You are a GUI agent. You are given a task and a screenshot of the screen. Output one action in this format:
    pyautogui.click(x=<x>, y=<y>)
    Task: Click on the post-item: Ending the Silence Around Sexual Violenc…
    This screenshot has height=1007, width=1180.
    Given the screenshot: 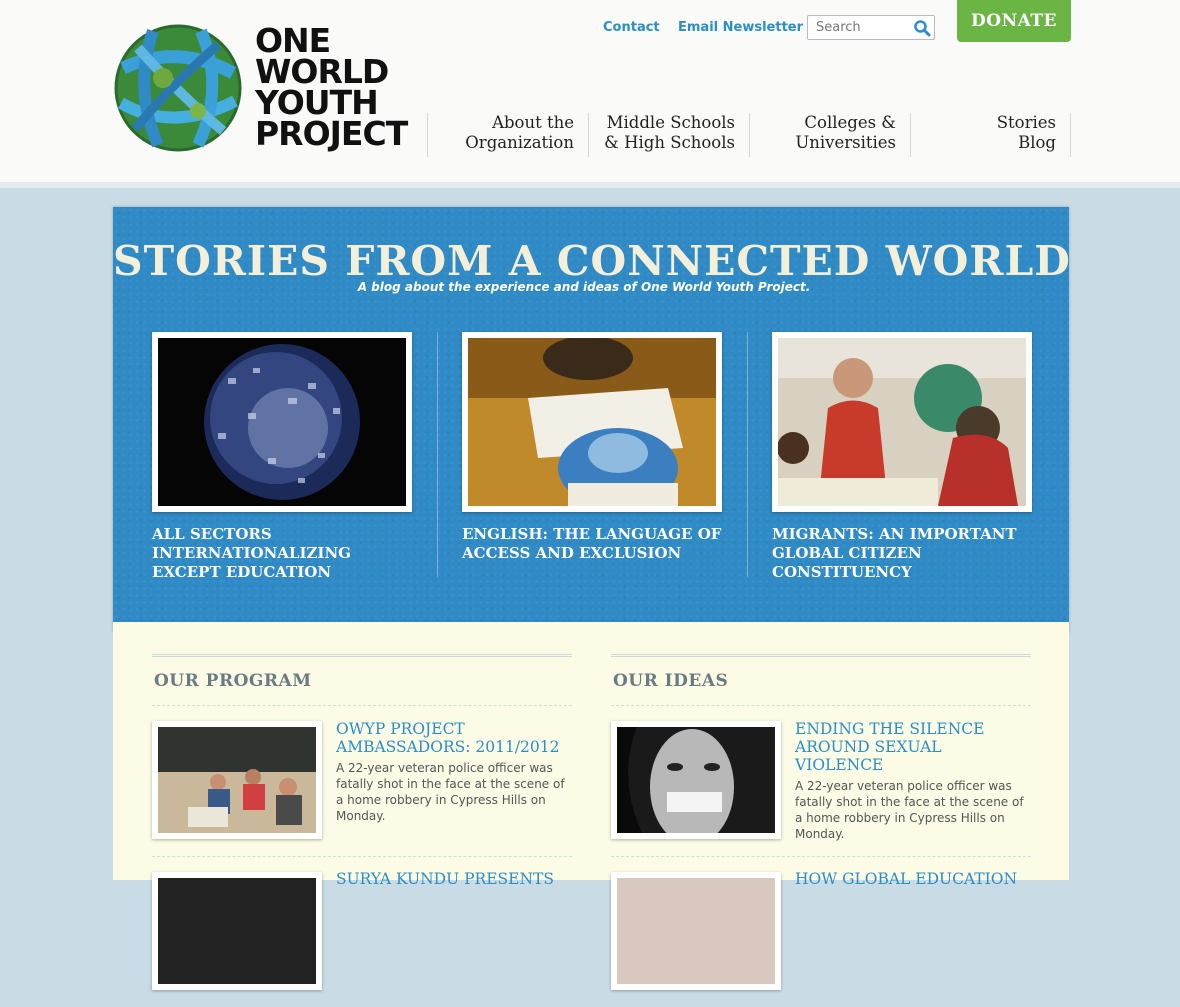 What is the action you would take?
    pyautogui.click(x=821, y=781)
    